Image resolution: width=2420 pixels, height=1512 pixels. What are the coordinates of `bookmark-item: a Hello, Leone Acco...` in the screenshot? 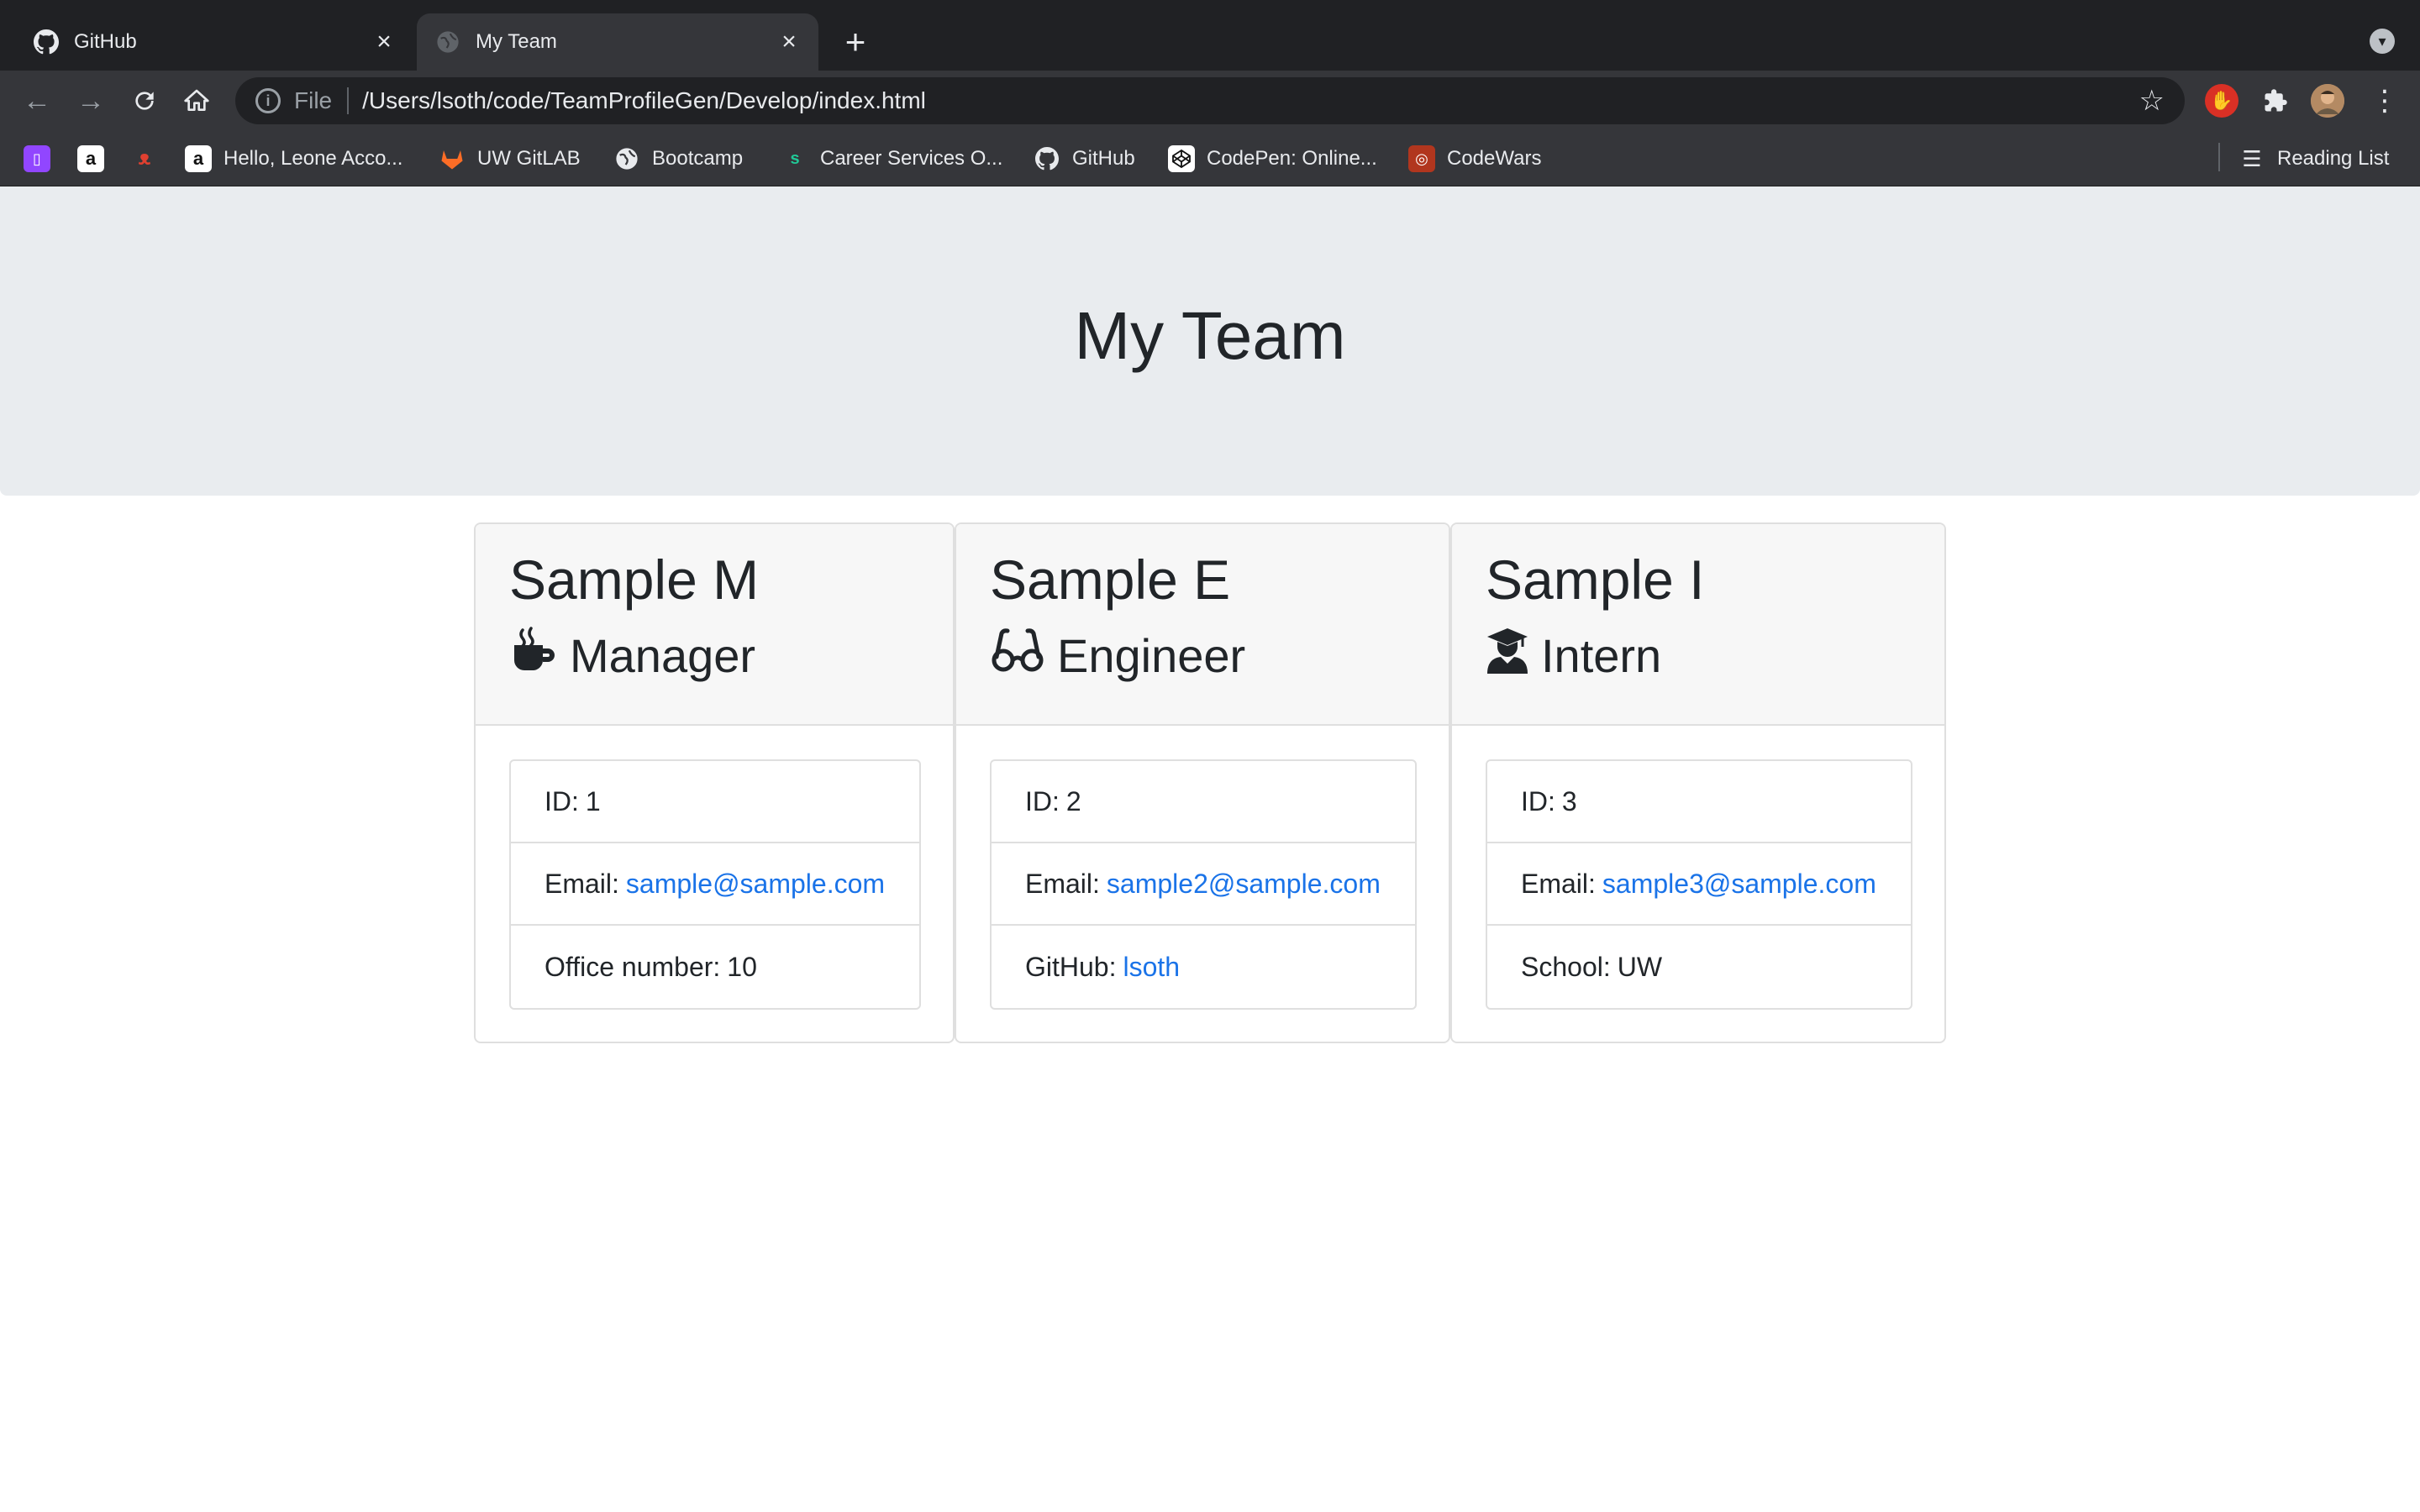 It's located at (293, 159).